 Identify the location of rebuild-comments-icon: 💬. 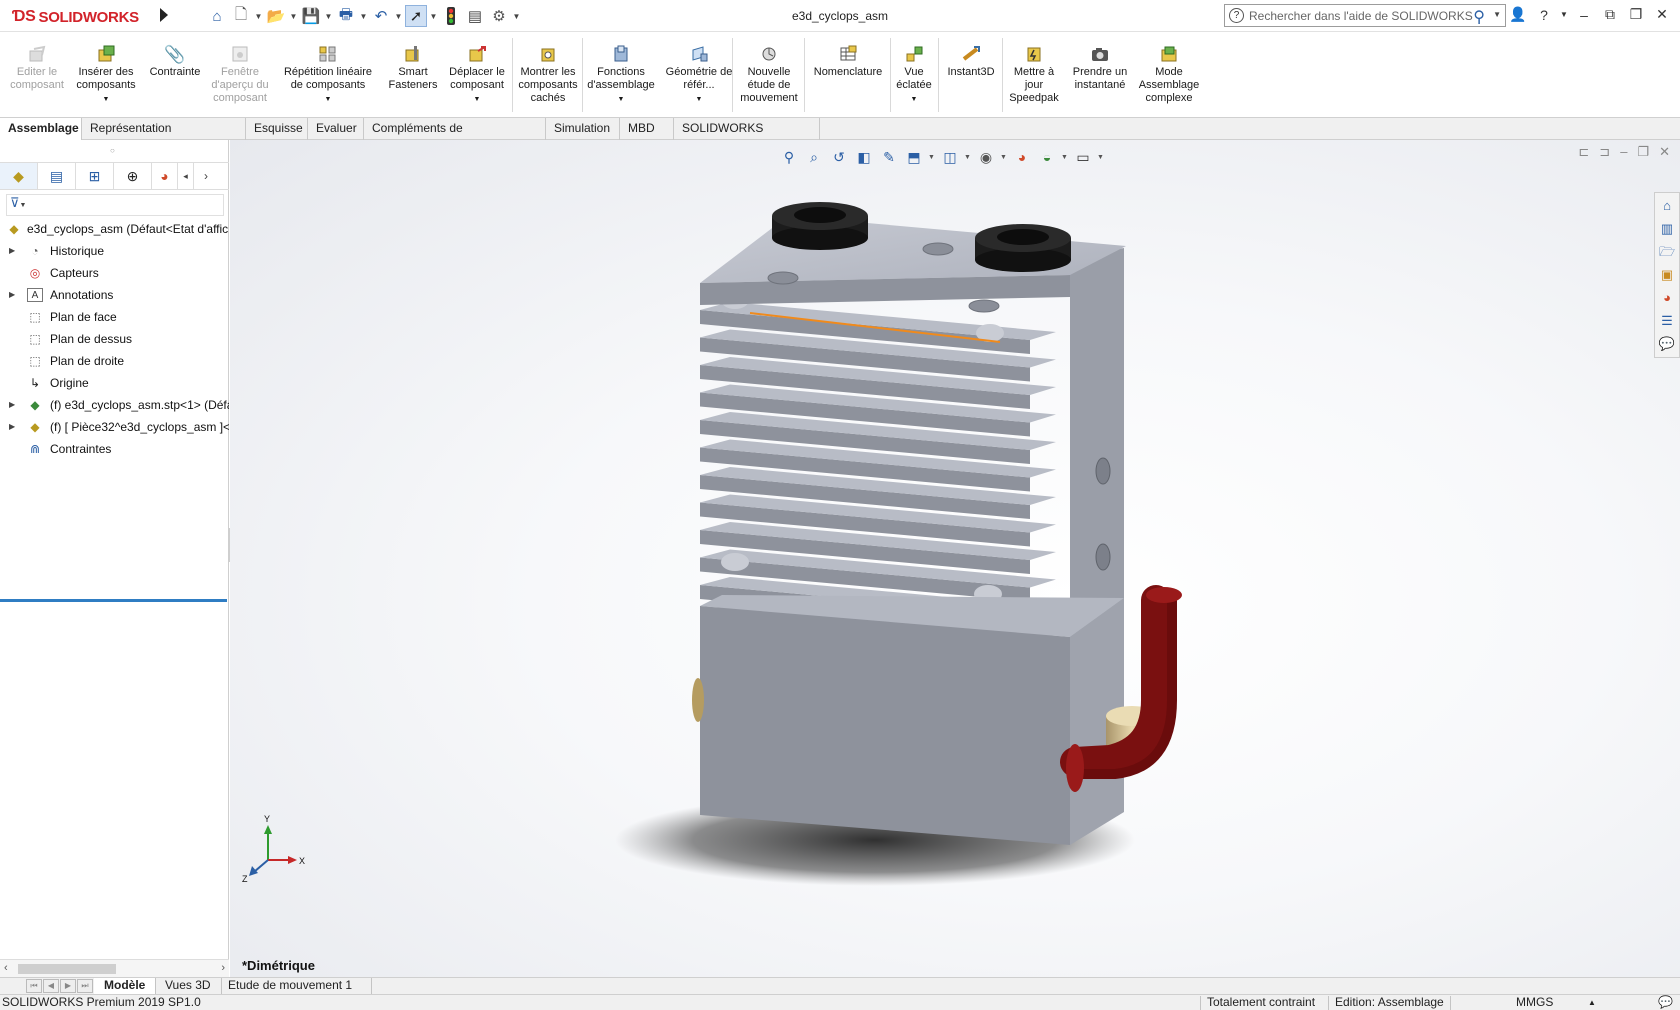
(1665, 1002).